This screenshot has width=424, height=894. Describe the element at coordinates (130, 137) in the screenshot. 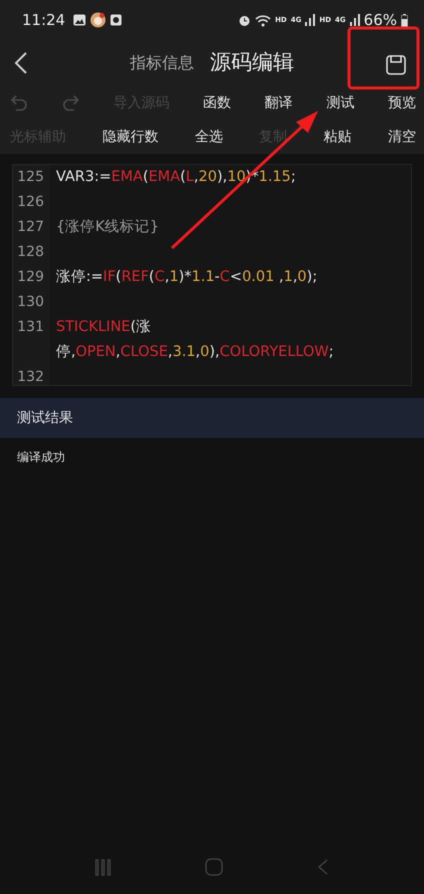

I see `toolbar-button: 隐藏行数` at that location.